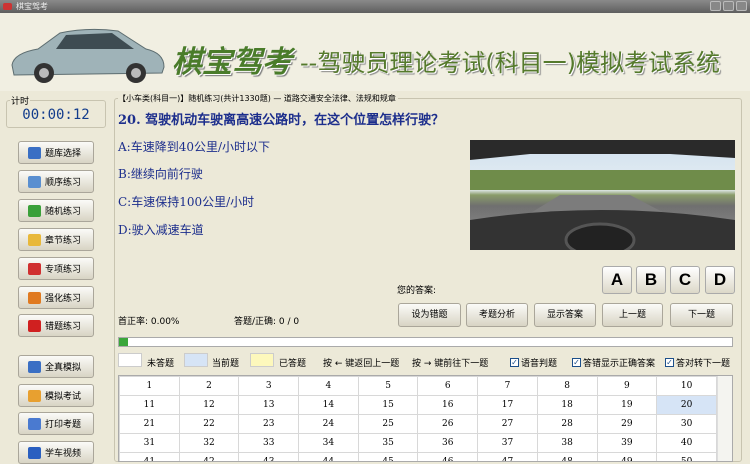  I want to click on question-cell: 29, so click(627, 424).